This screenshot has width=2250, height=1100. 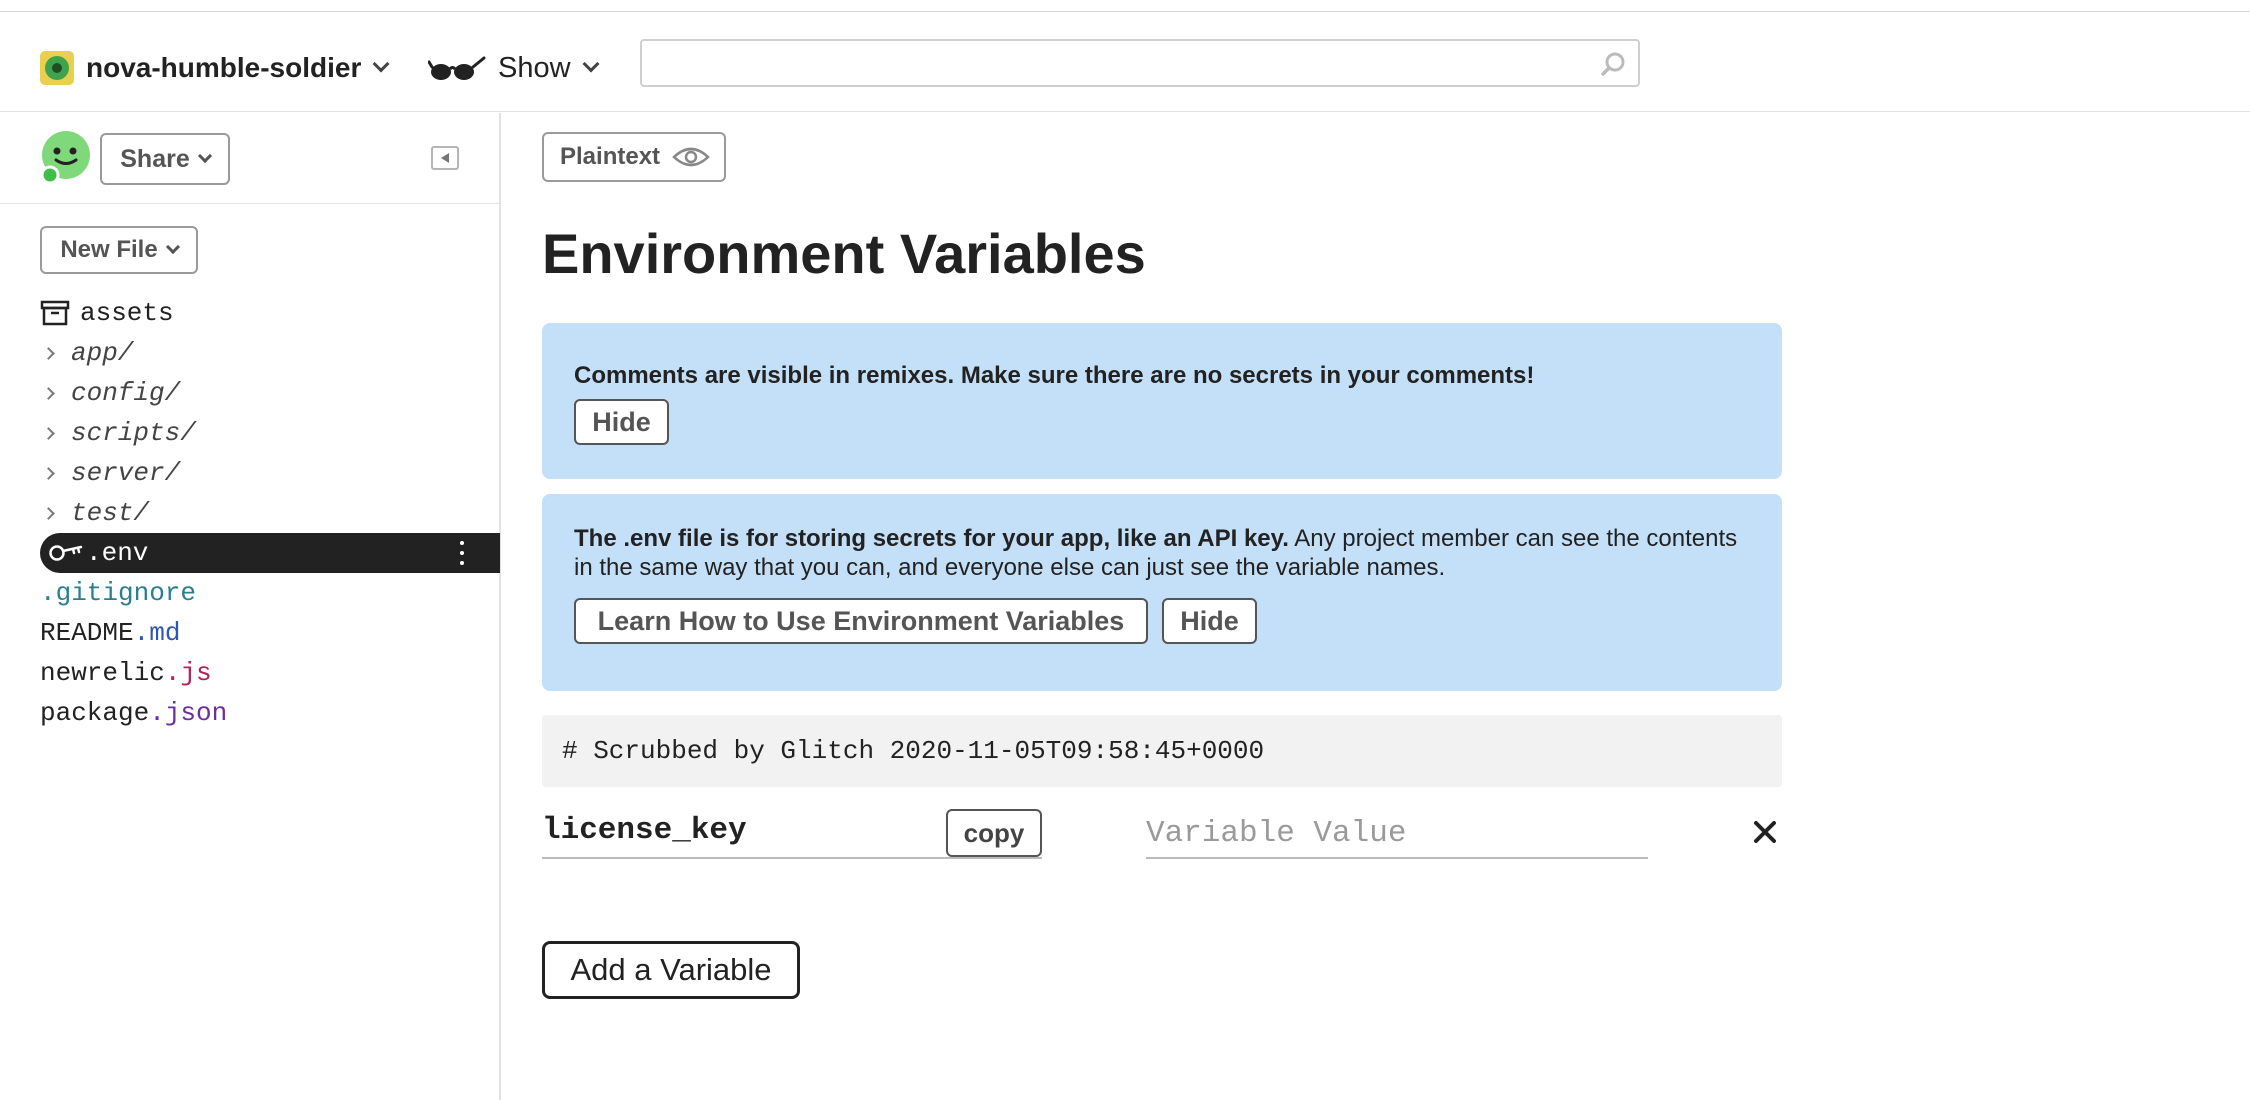 What do you see at coordinates (126, 393) in the screenshot?
I see `tree-item-label: config/` at bounding box center [126, 393].